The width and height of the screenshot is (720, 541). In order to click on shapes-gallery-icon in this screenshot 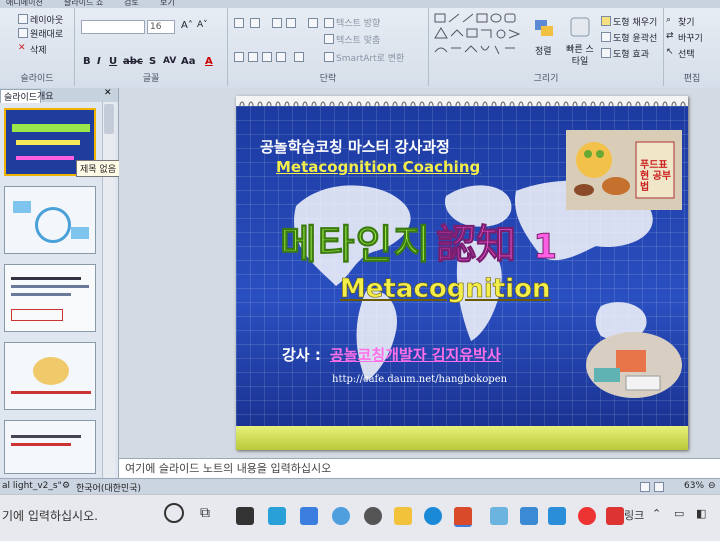, I will do `click(479, 37)`.